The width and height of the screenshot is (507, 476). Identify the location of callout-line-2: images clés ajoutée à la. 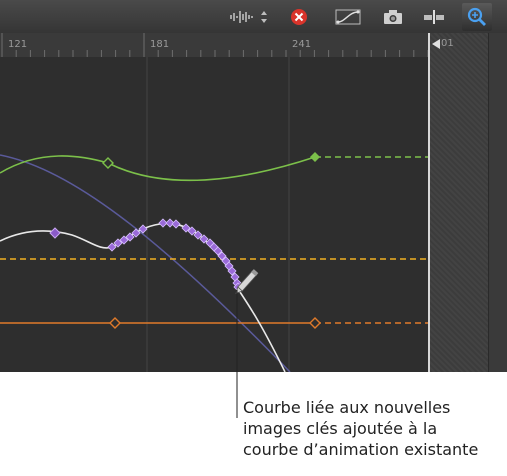
(340, 428).